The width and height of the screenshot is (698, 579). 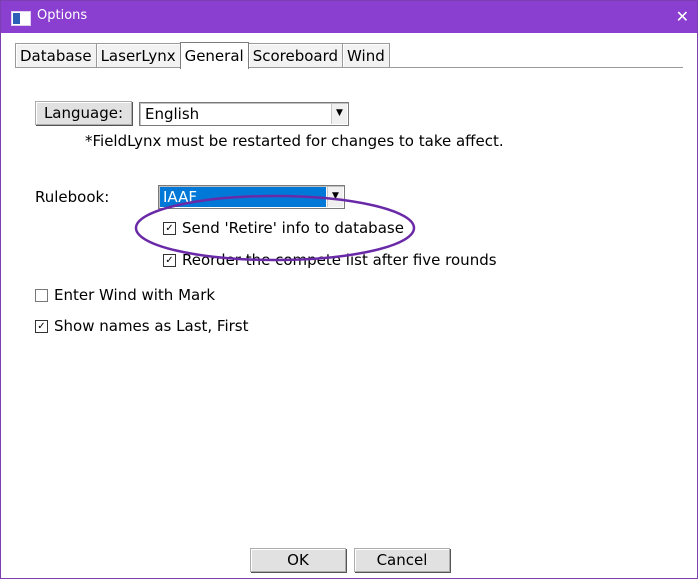 What do you see at coordinates (349, 17) in the screenshot?
I see `title-bar: Options ✕` at bounding box center [349, 17].